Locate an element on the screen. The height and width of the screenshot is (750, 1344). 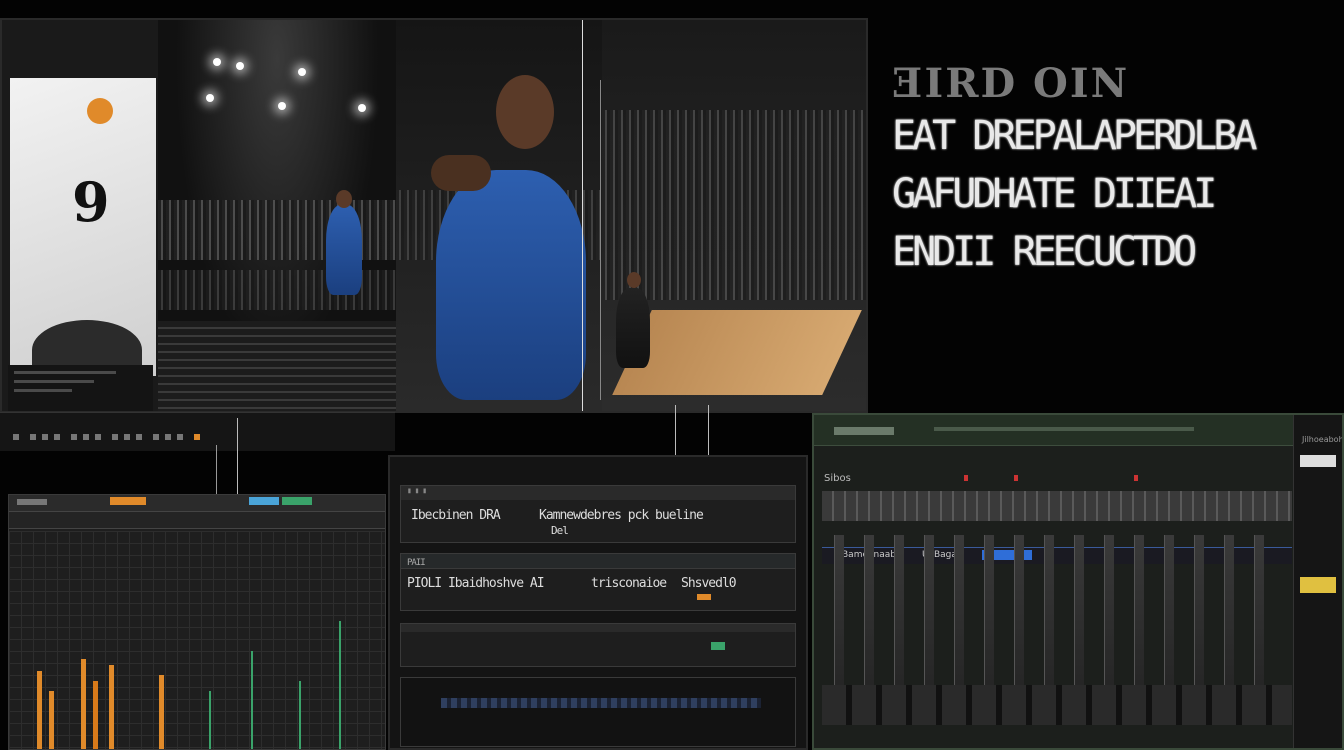
playhead-line is located at coordinates (600, 240).